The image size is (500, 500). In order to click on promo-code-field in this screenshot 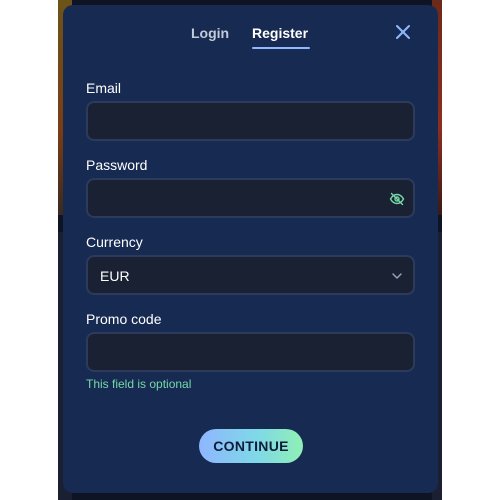, I will do `click(250, 352)`.